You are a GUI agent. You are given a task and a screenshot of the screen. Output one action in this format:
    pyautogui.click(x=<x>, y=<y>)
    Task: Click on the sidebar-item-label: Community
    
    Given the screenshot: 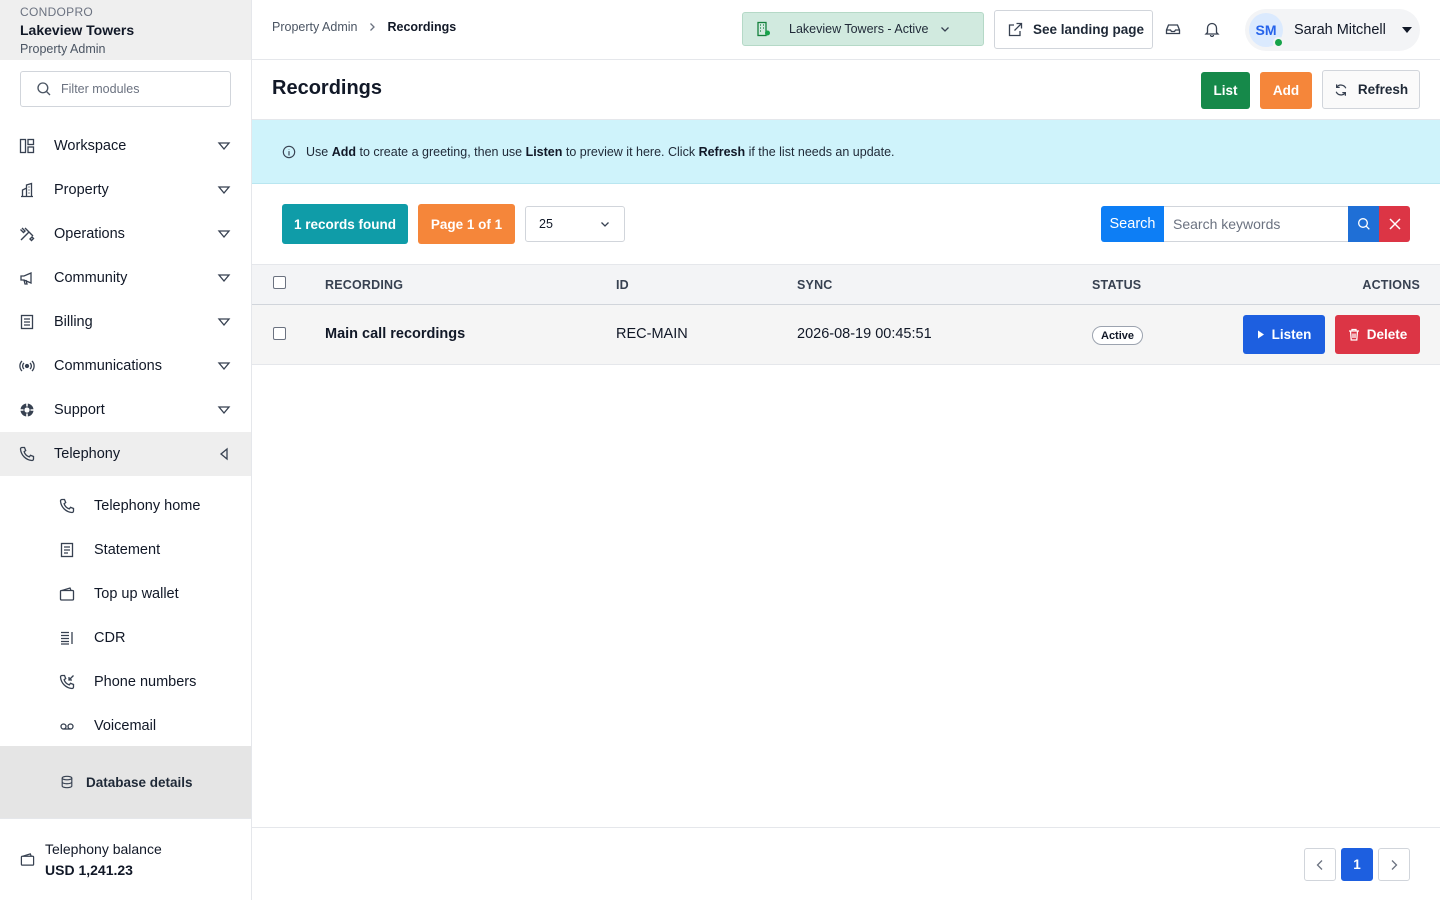 What is the action you would take?
    pyautogui.click(x=91, y=278)
    